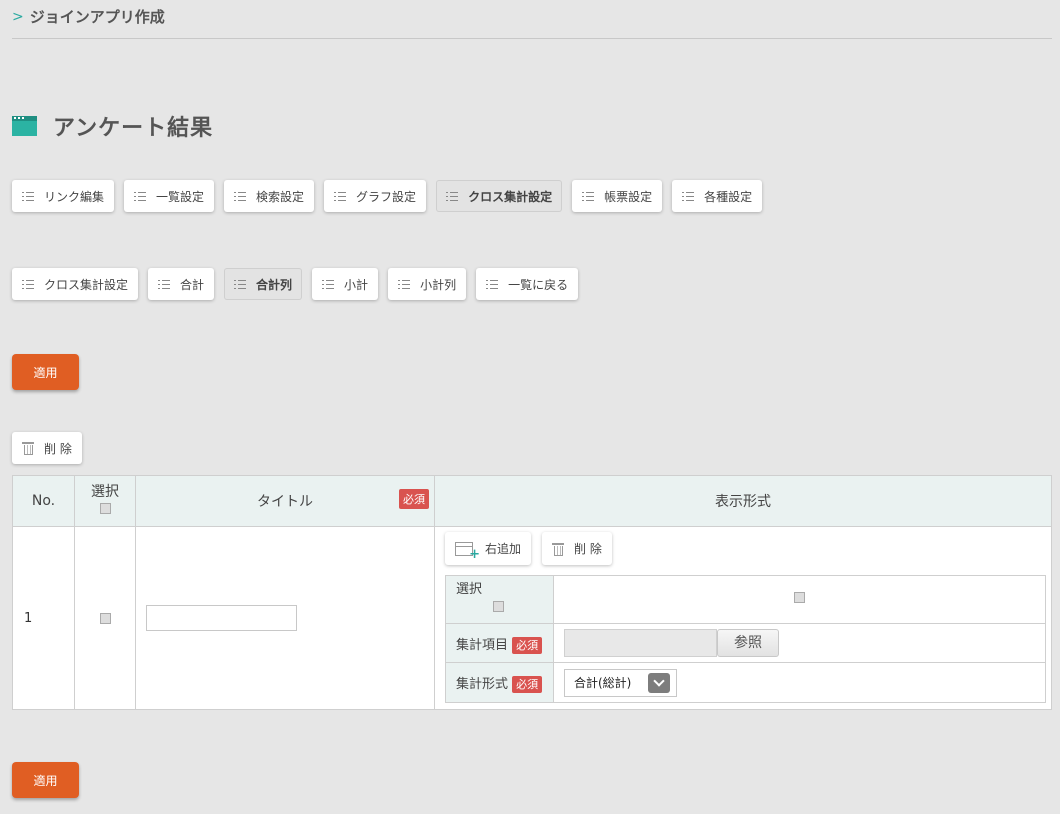  What do you see at coordinates (482, 645) in the screenshot?
I see `item-label: 集計項目` at bounding box center [482, 645].